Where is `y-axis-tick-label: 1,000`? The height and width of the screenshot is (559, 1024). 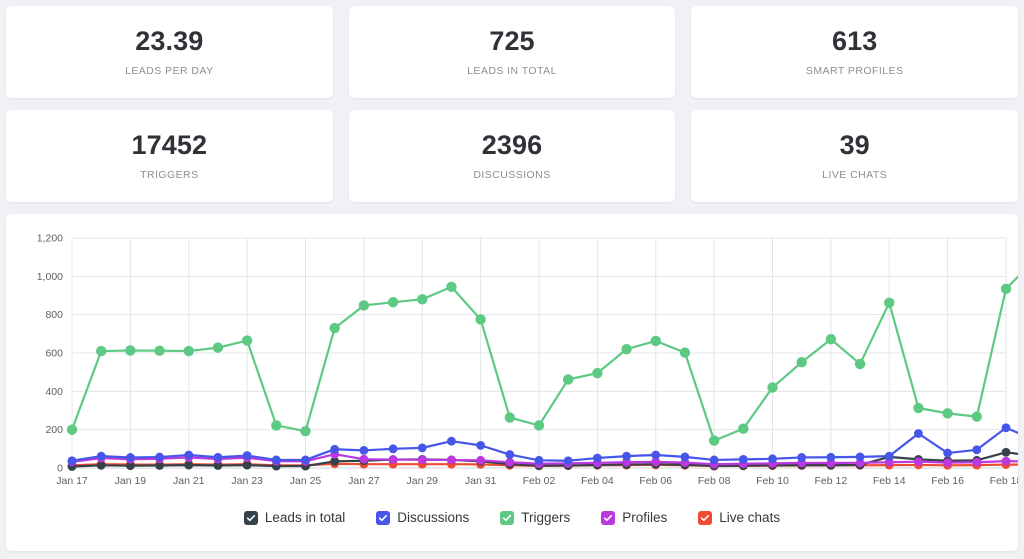 y-axis-tick-label: 1,000 is located at coordinates (50, 277).